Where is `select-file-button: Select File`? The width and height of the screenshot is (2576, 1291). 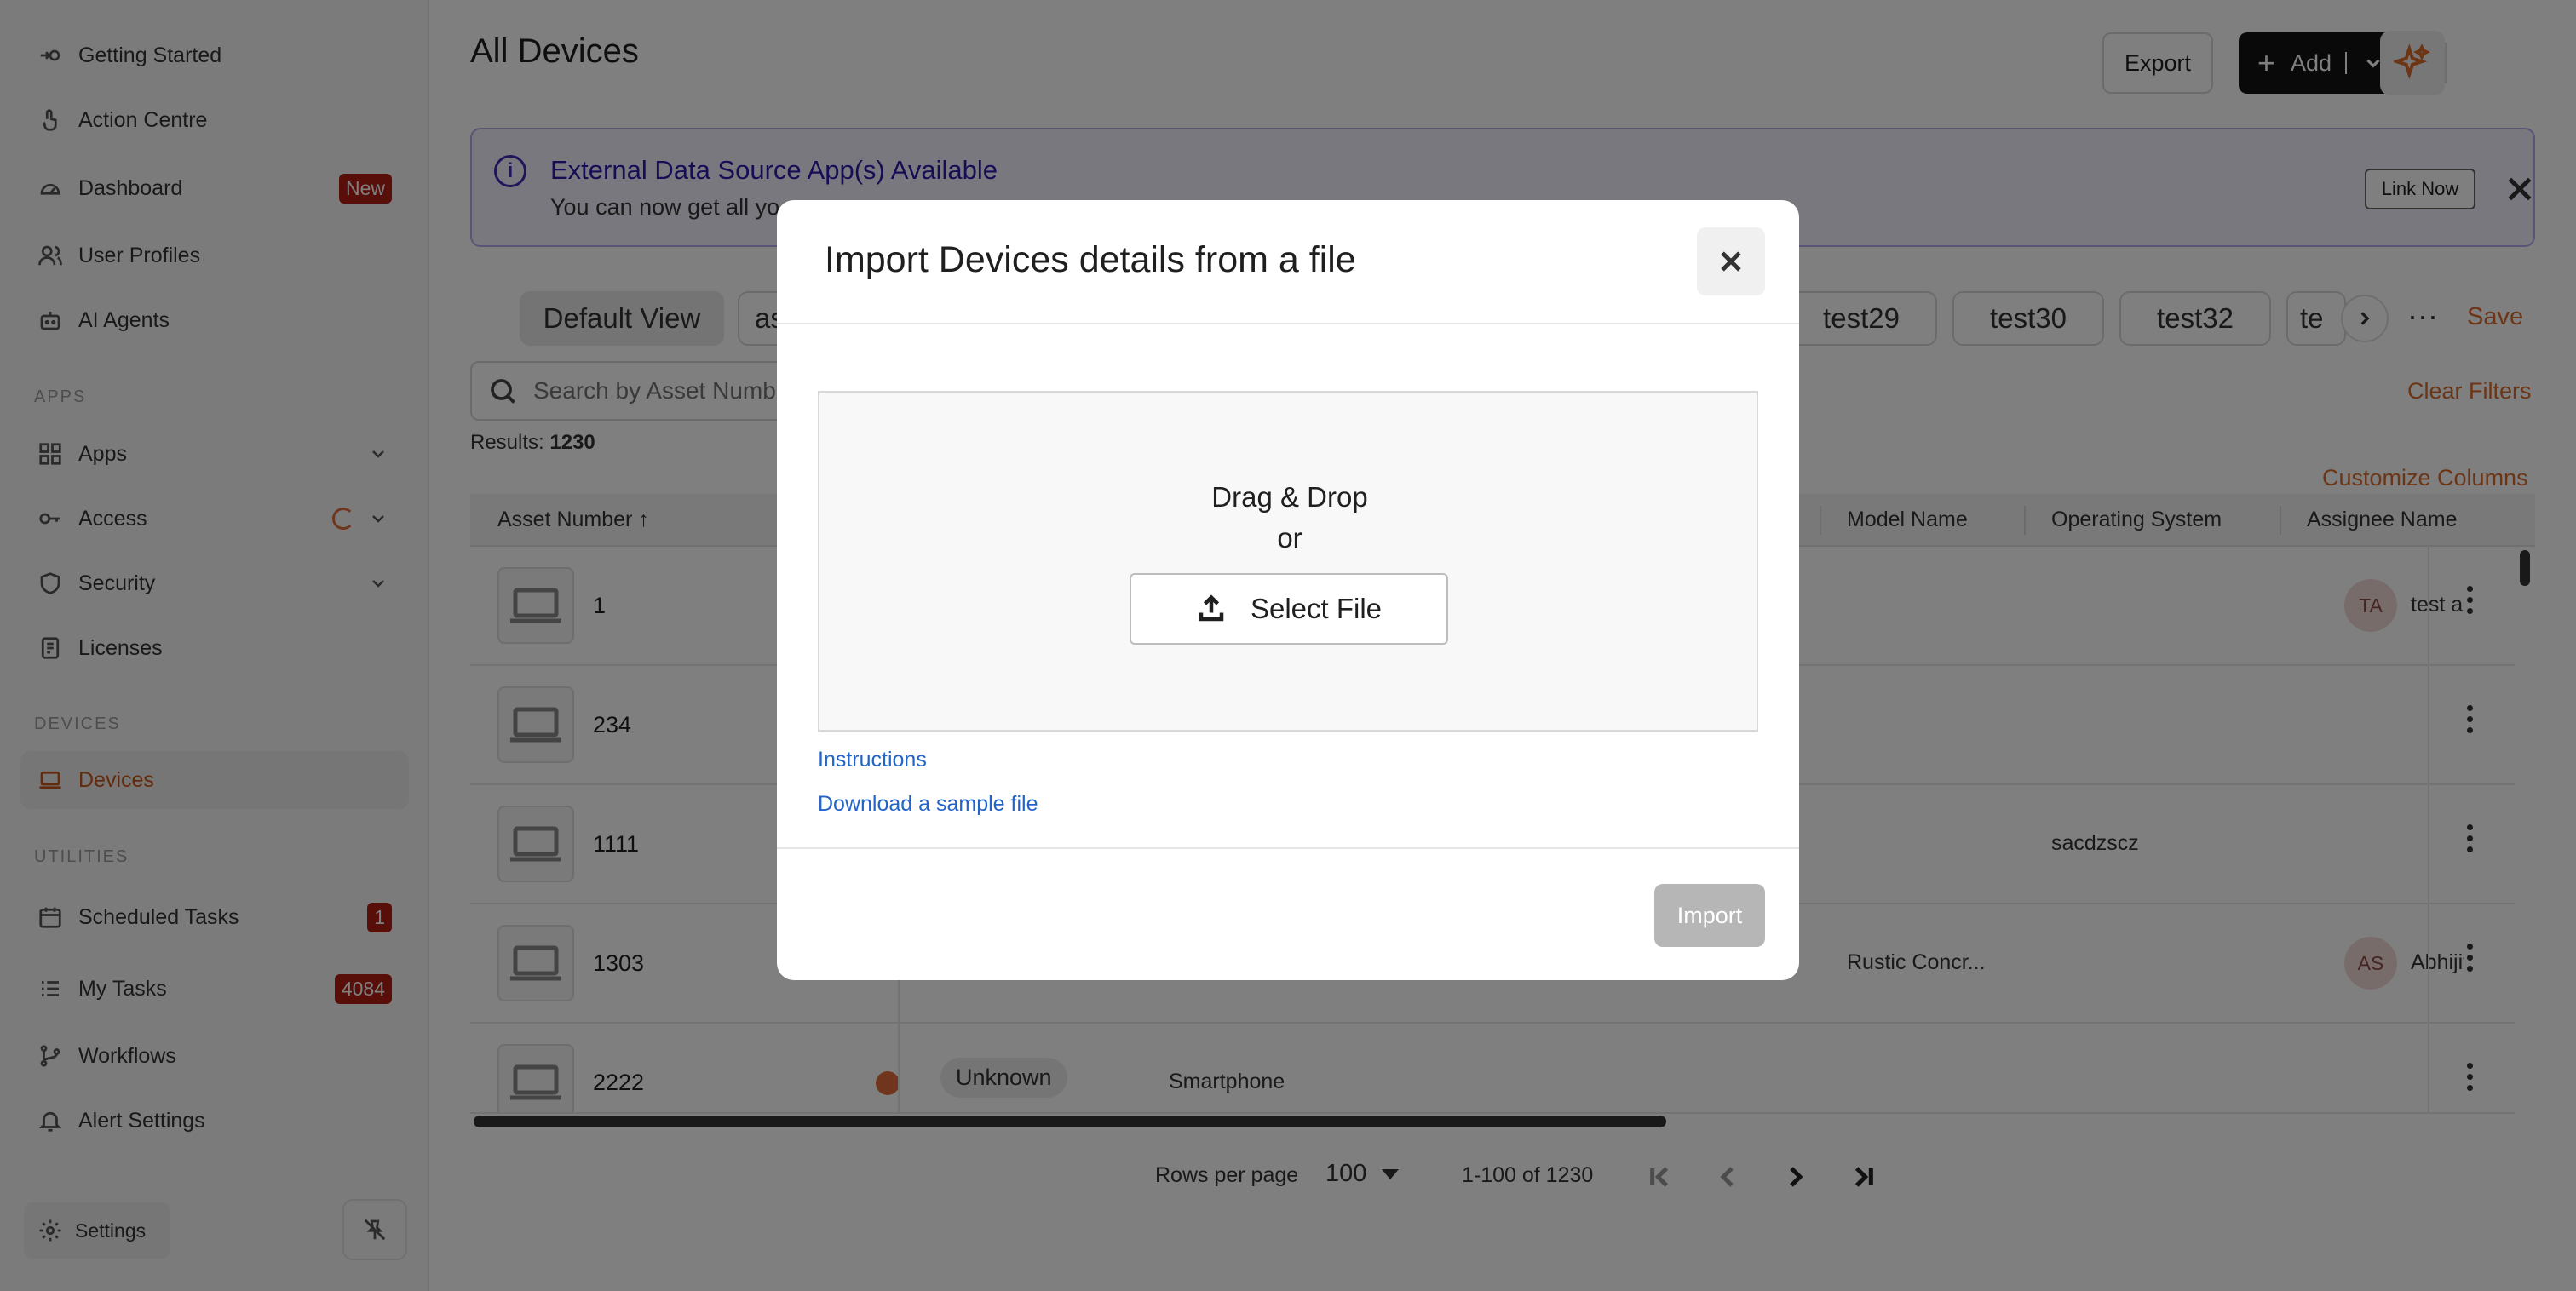 select-file-button: Select File is located at coordinates (1289, 609).